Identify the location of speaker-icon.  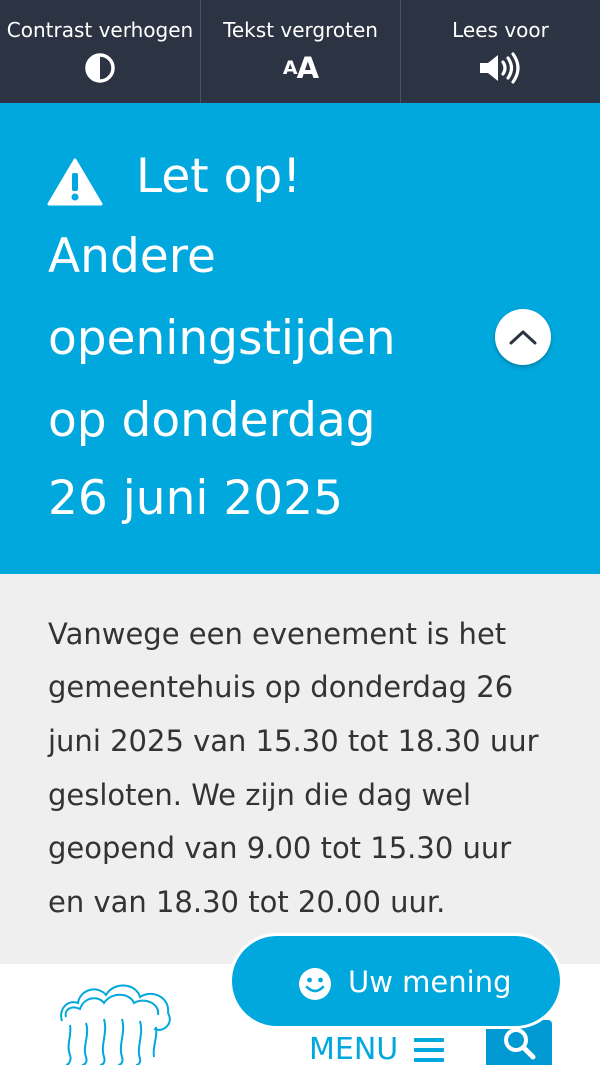
(501, 68).